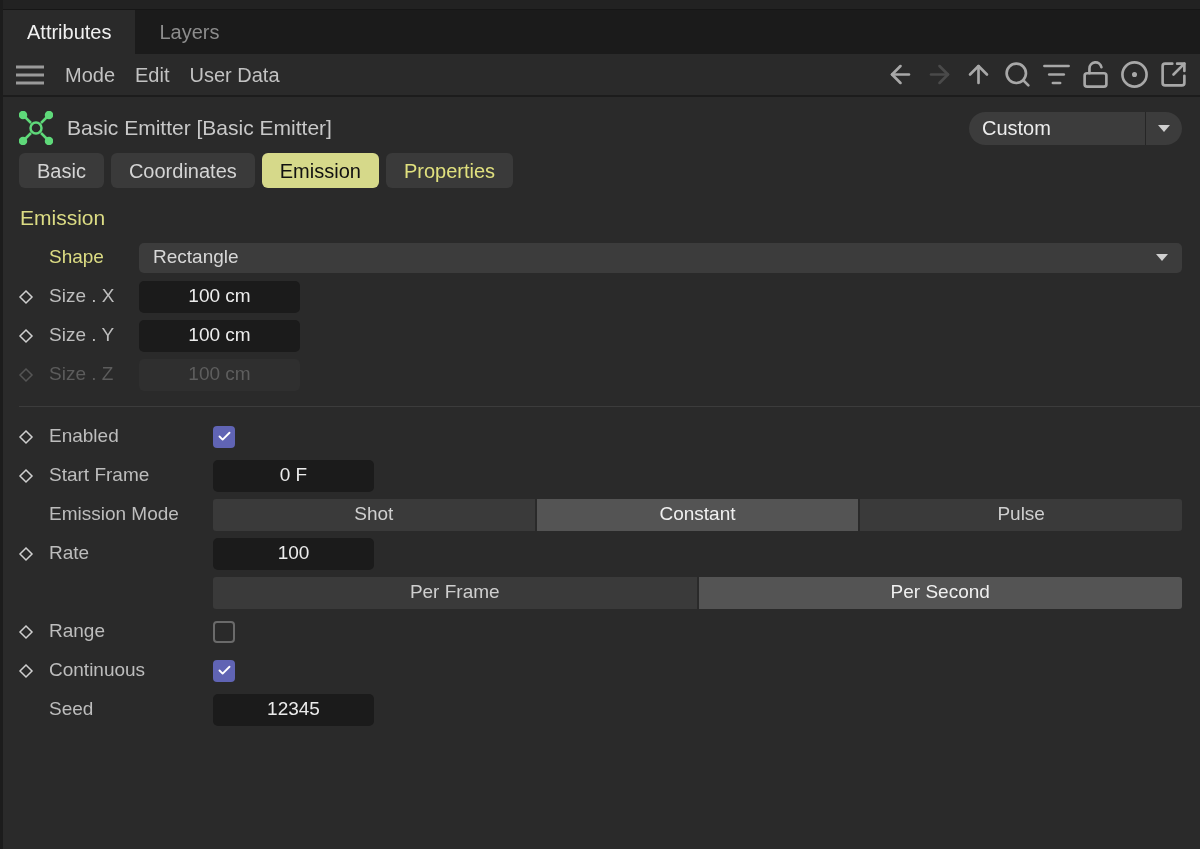  Describe the element at coordinates (63, 217) in the screenshot. I see `section-title: Emission` at that location.